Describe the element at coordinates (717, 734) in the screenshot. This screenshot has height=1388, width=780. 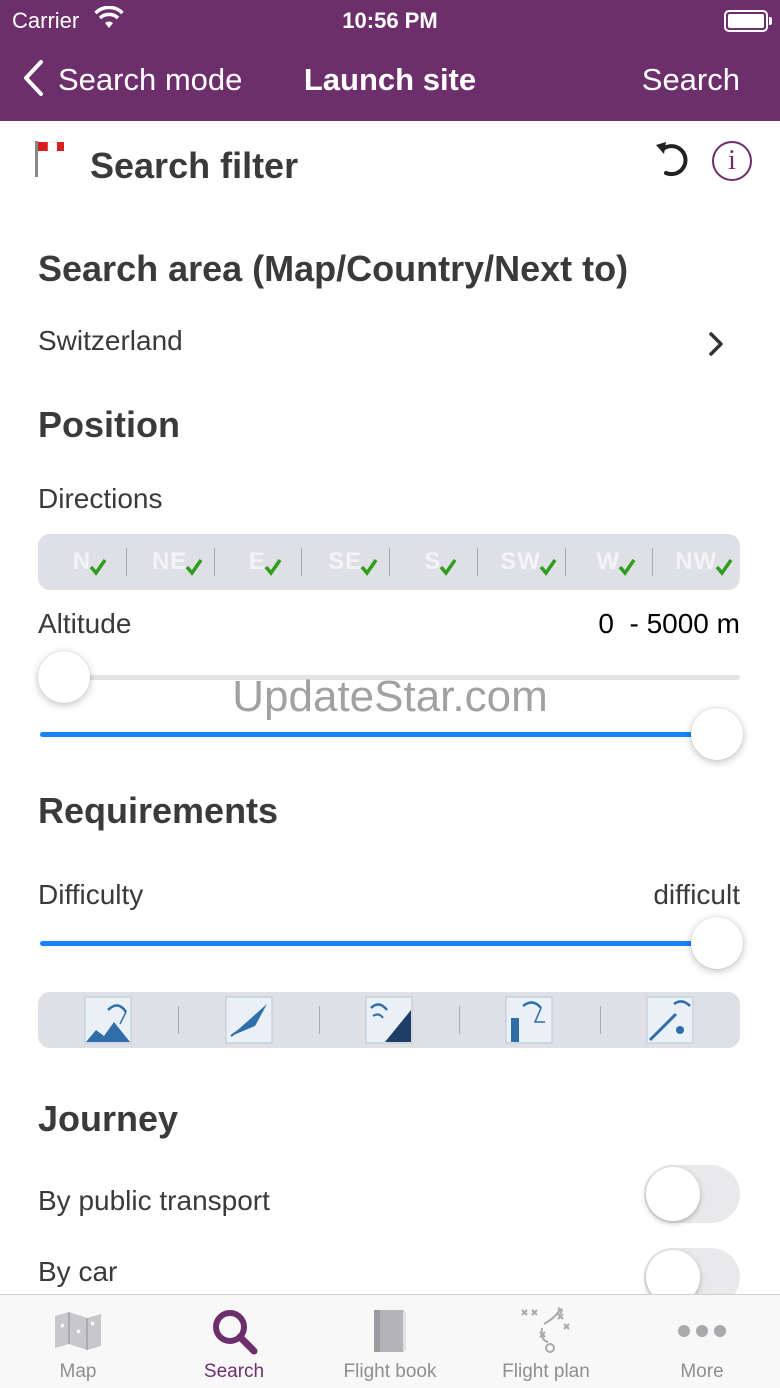
I see `altitude-max-thumb` at that location.